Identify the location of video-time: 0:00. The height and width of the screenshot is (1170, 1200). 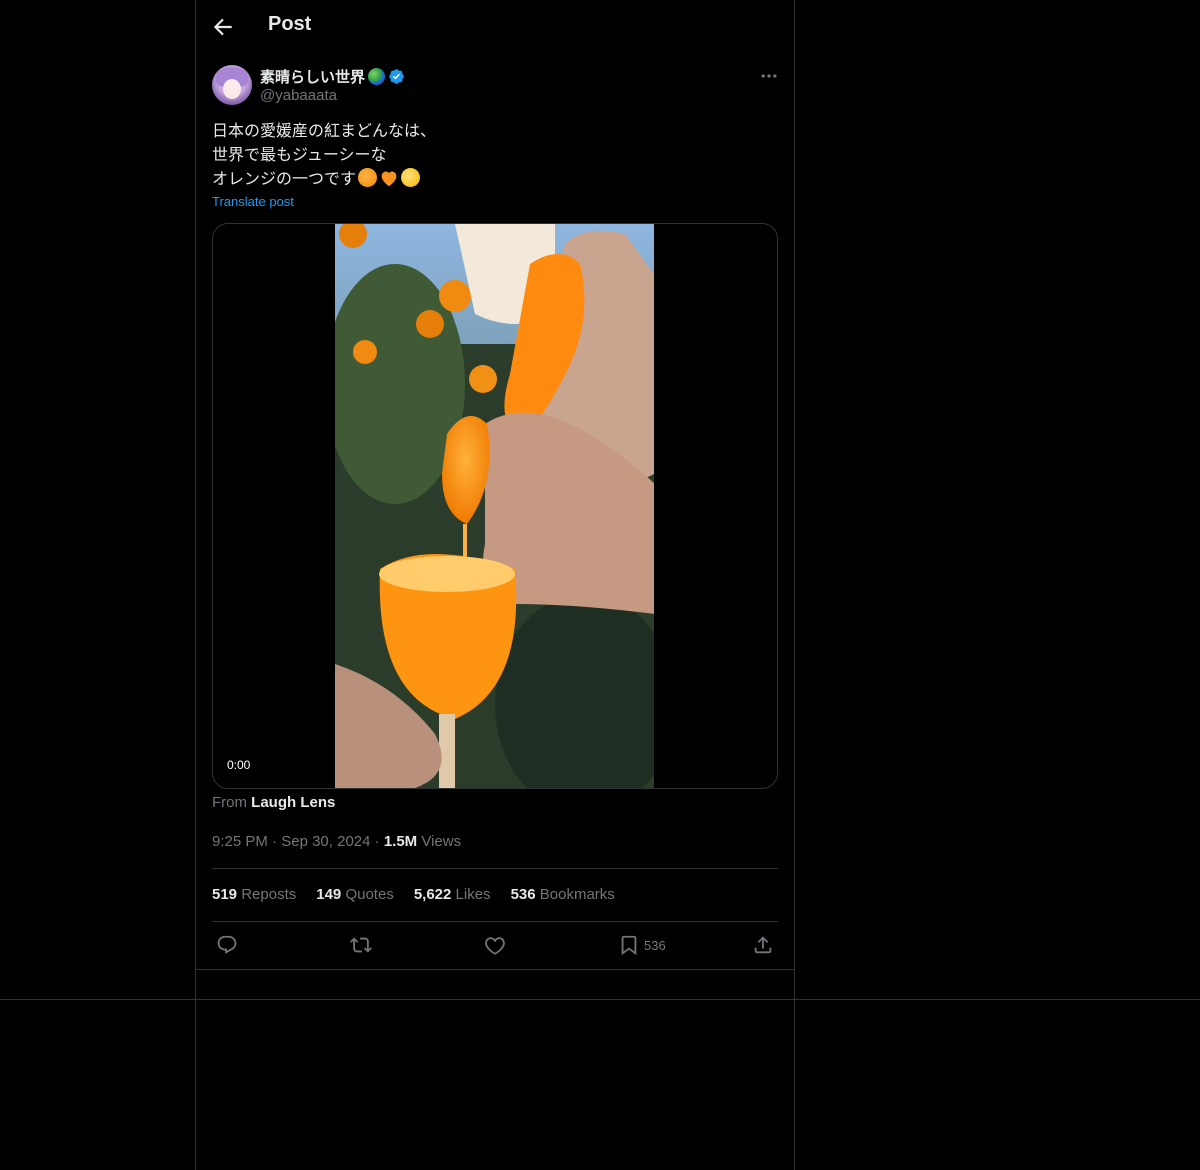
(239, 765).